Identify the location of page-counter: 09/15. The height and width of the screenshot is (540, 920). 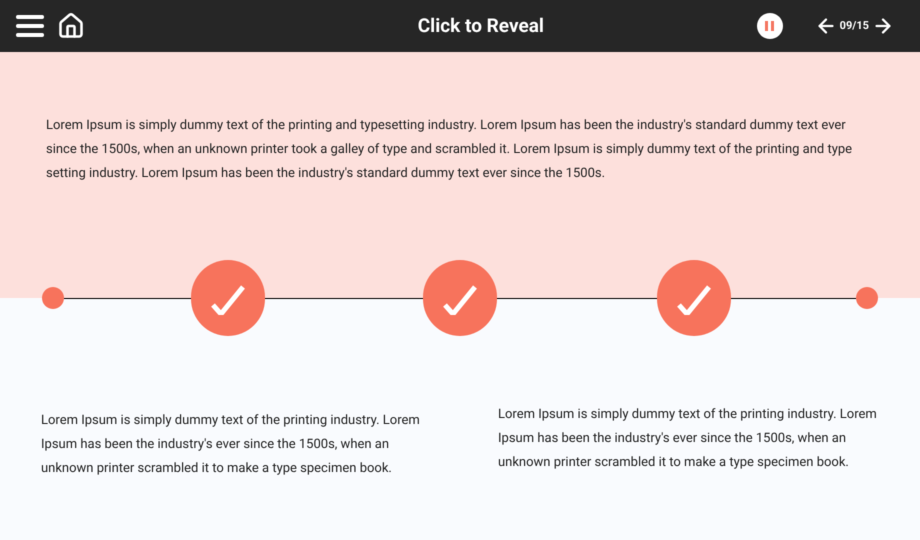
(854, 26).